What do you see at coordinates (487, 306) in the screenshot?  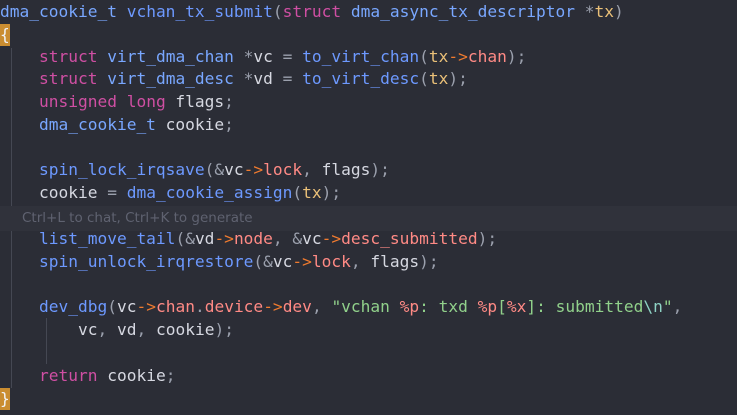 I see `code-token: %p` at bounding box center [487, 306].